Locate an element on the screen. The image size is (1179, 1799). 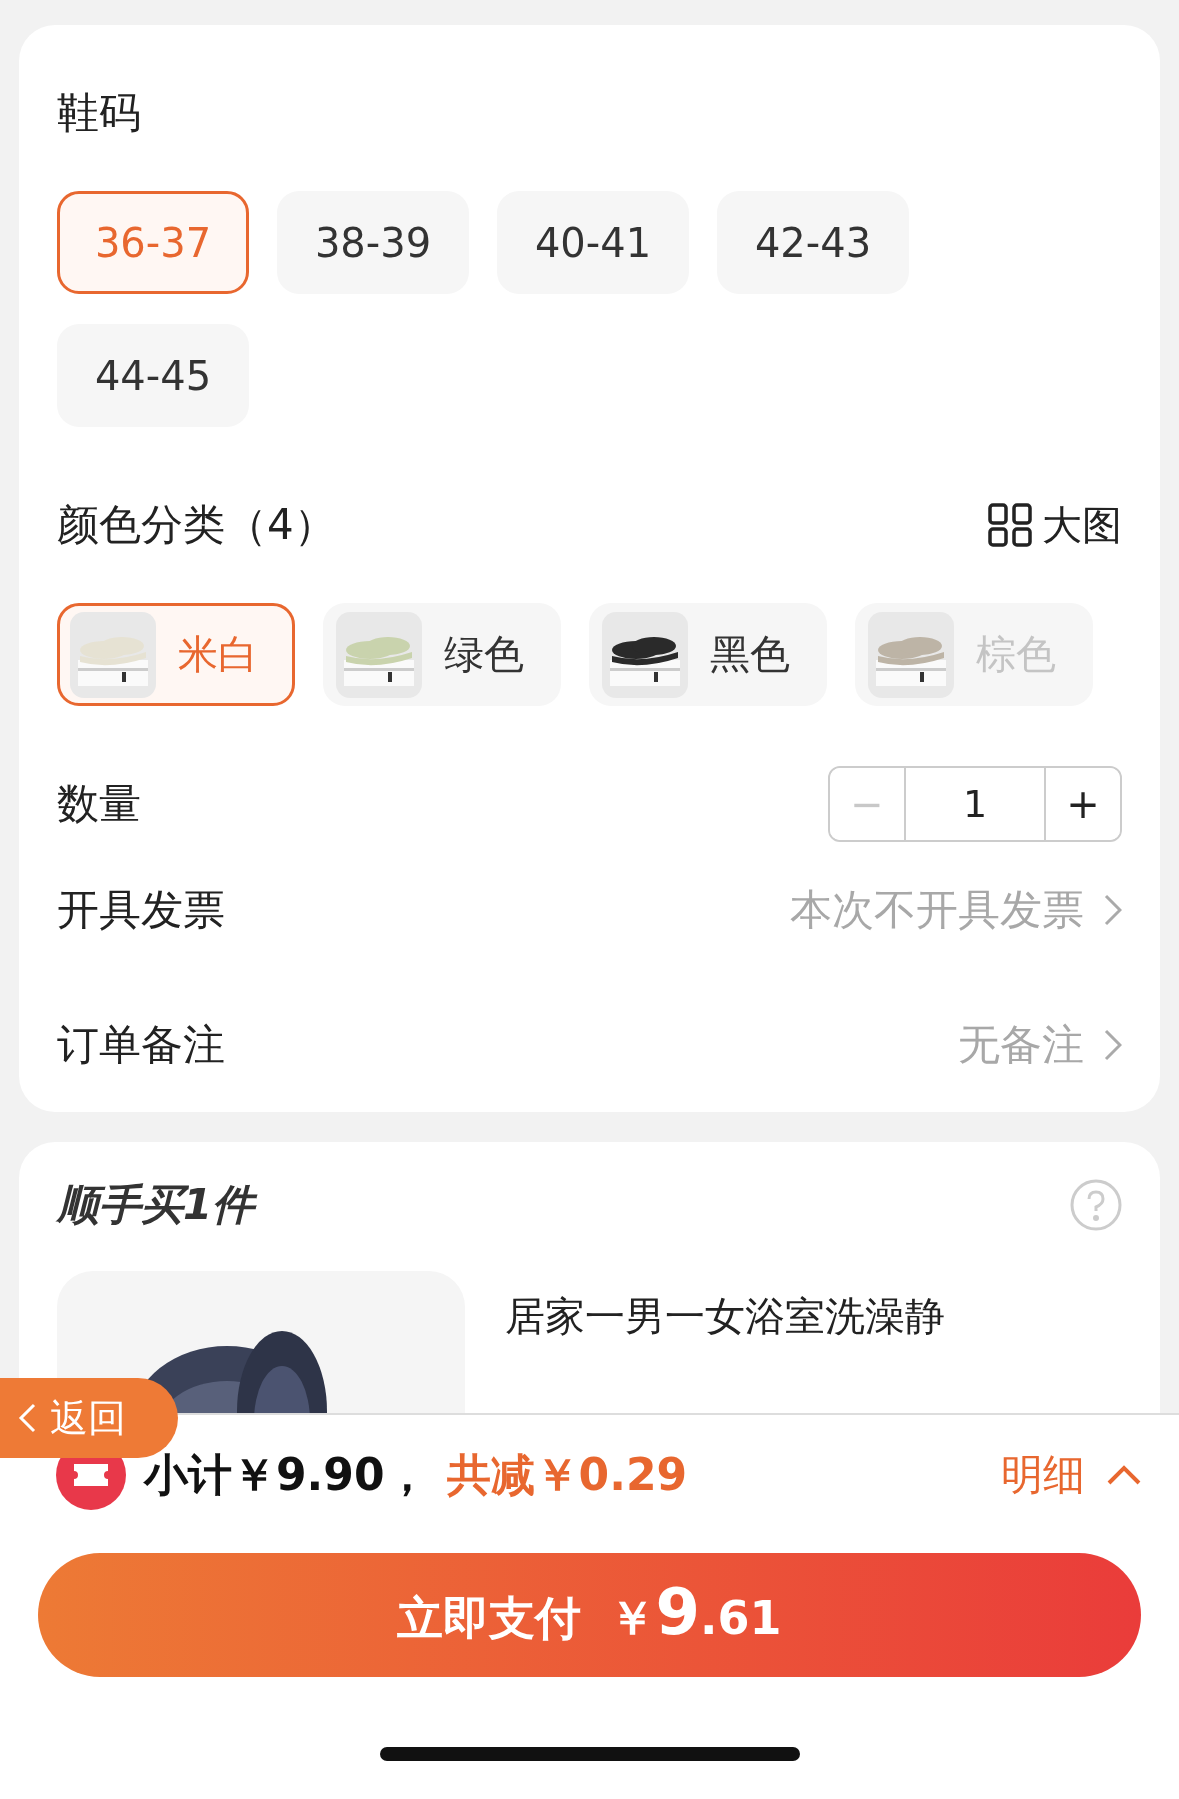
chevron-left-icon is located at coordinates (27, 1418).